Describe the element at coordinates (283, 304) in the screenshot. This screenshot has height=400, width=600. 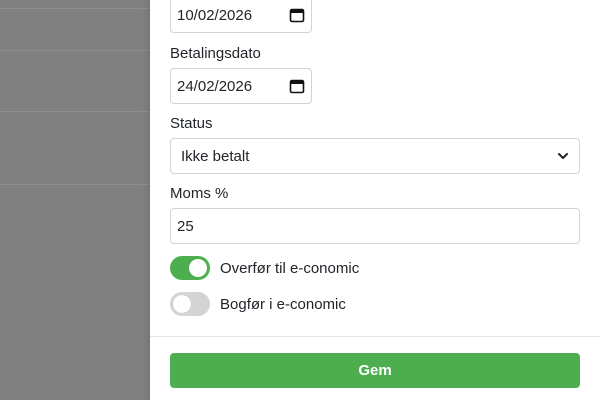
I see `book-toggle-label: Bogfør i e-conomic` at that location.